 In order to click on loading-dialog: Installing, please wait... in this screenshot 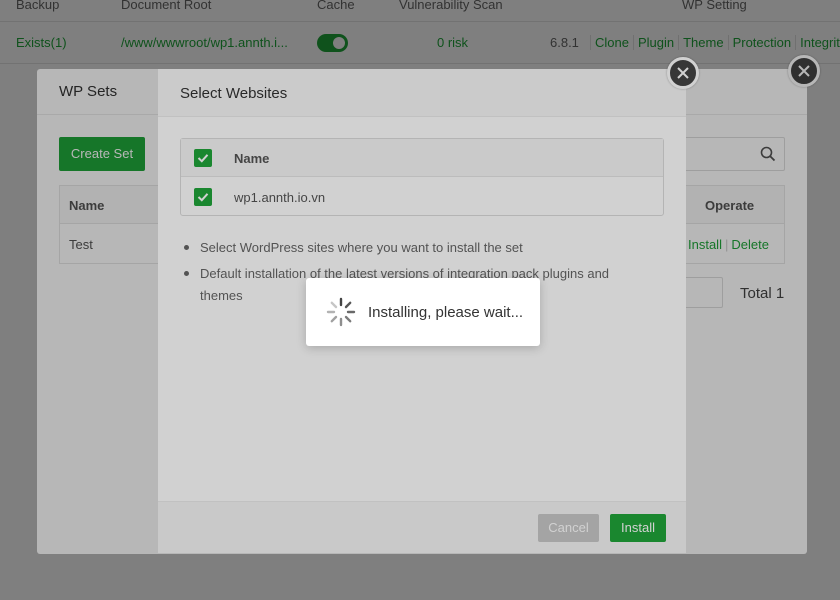, I will do `click(423, 312)`.